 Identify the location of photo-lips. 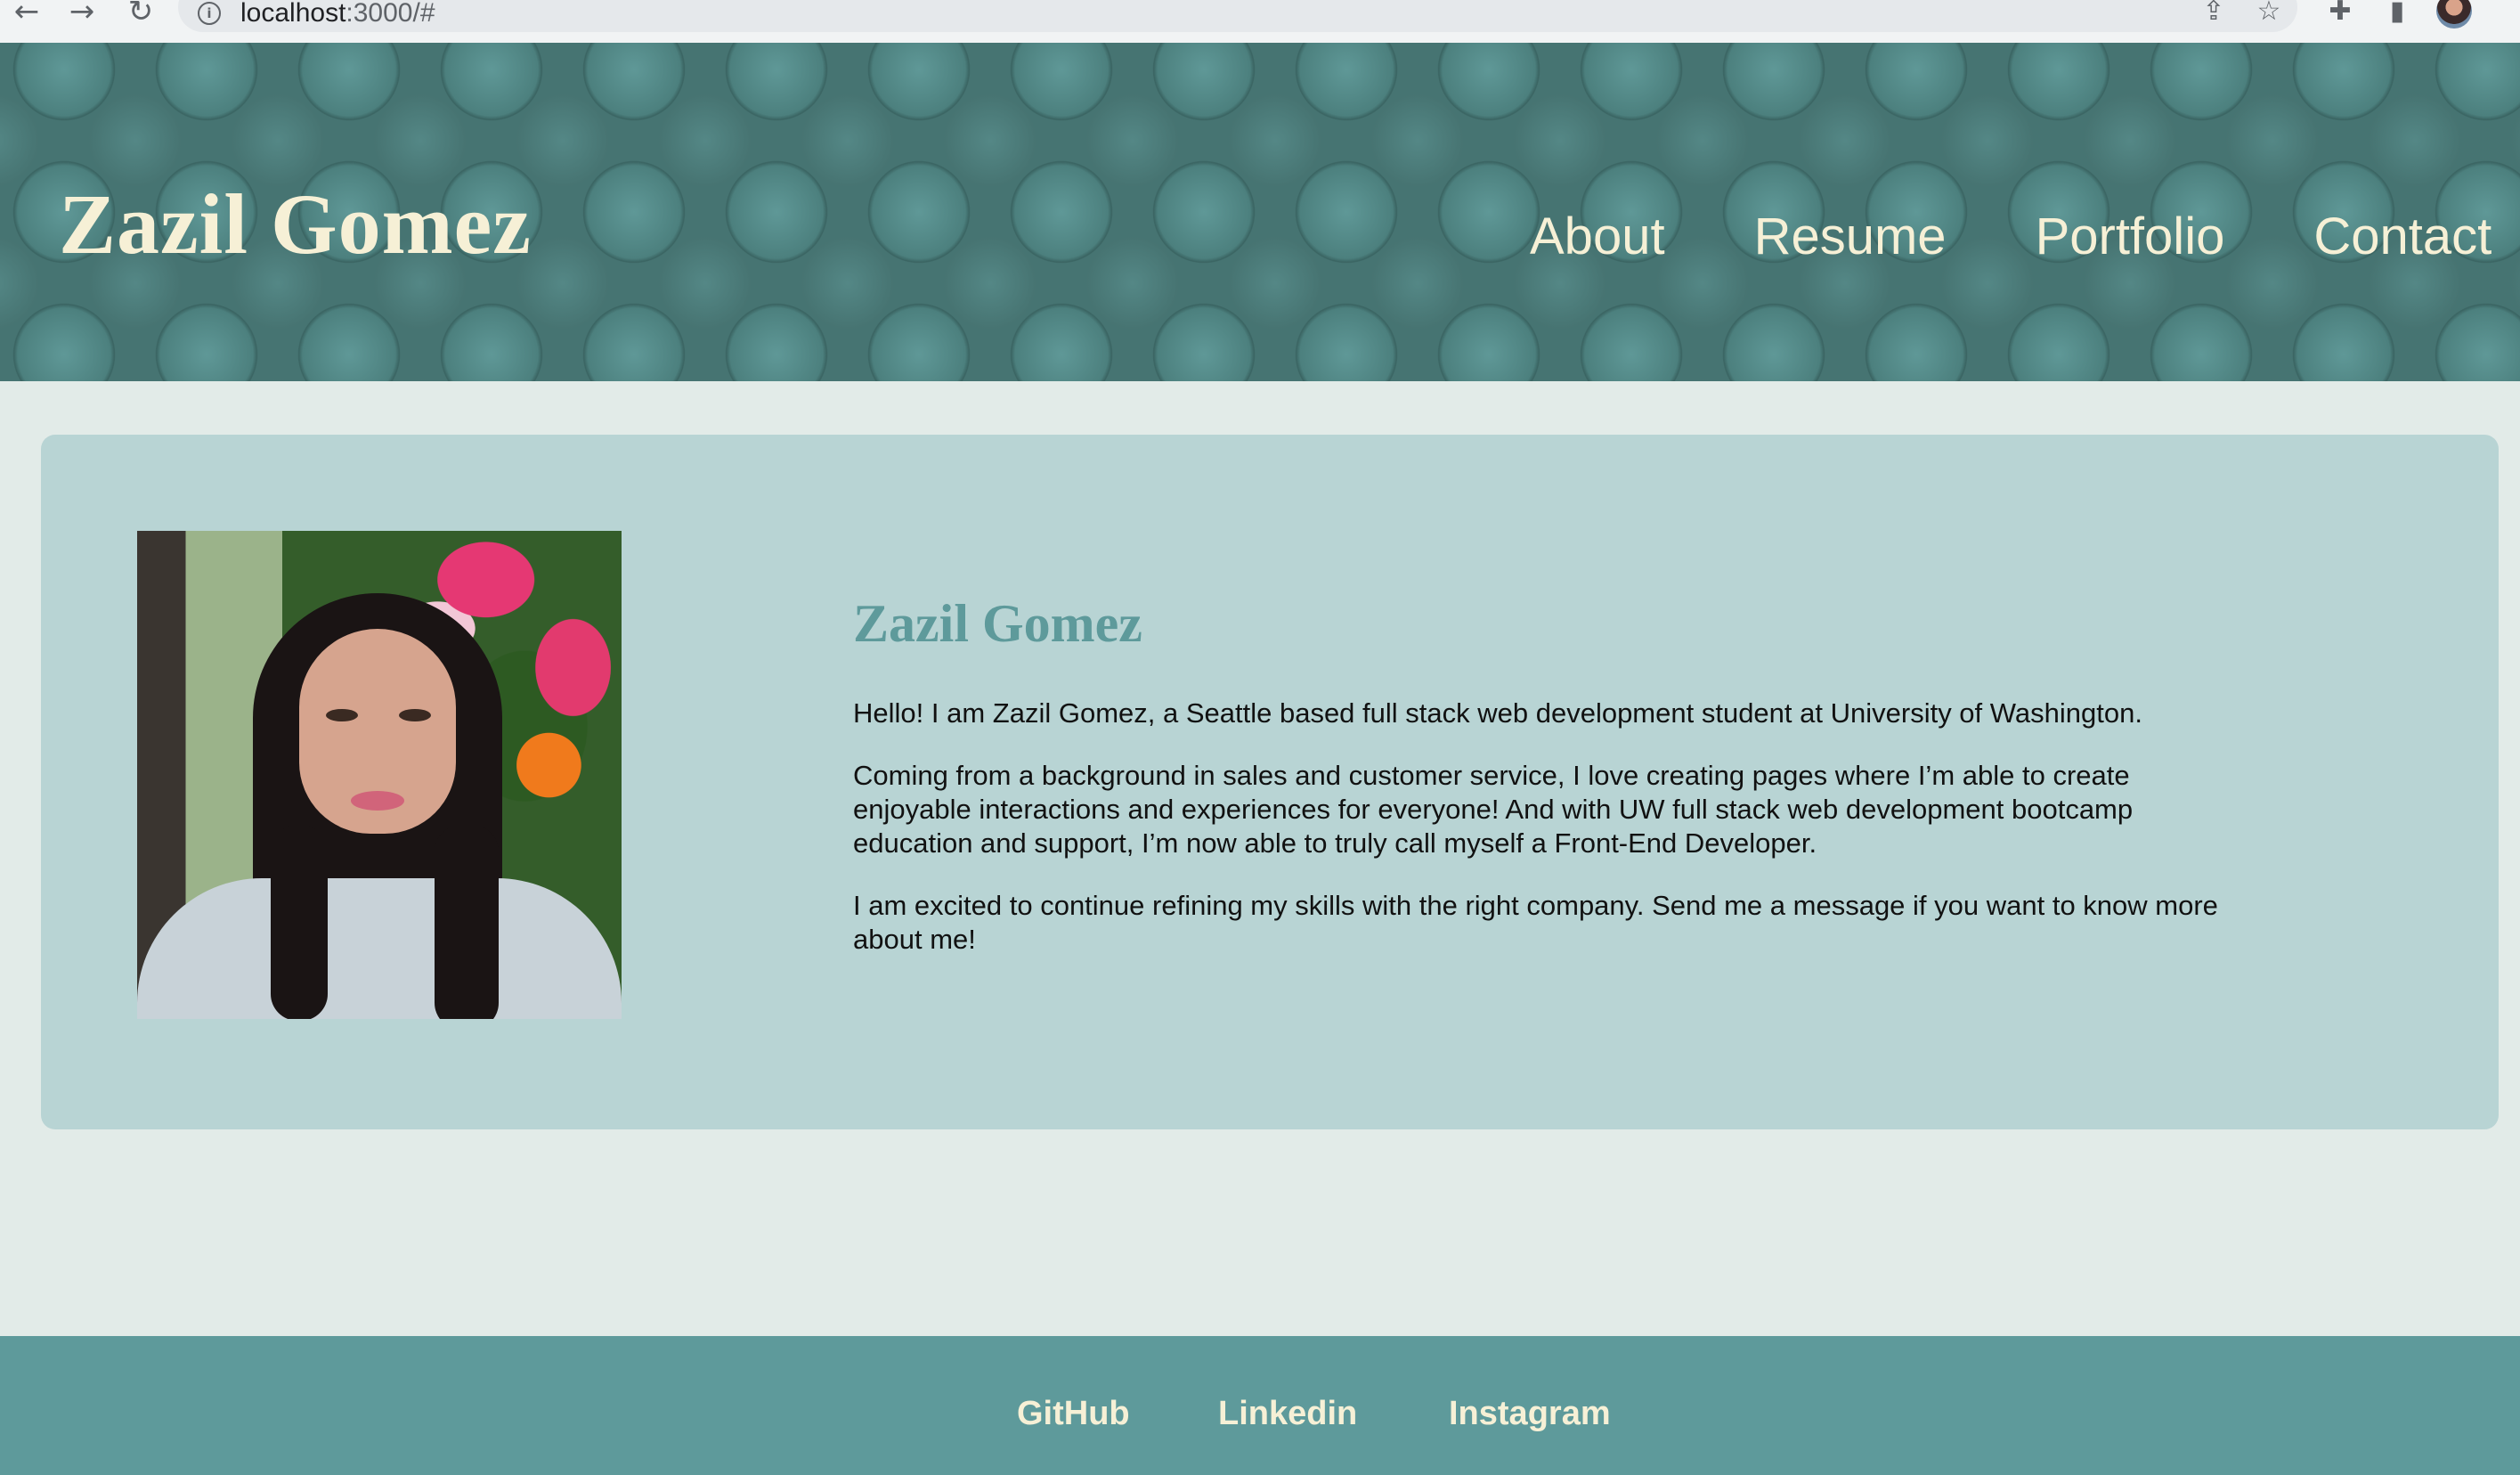
(377, 801).